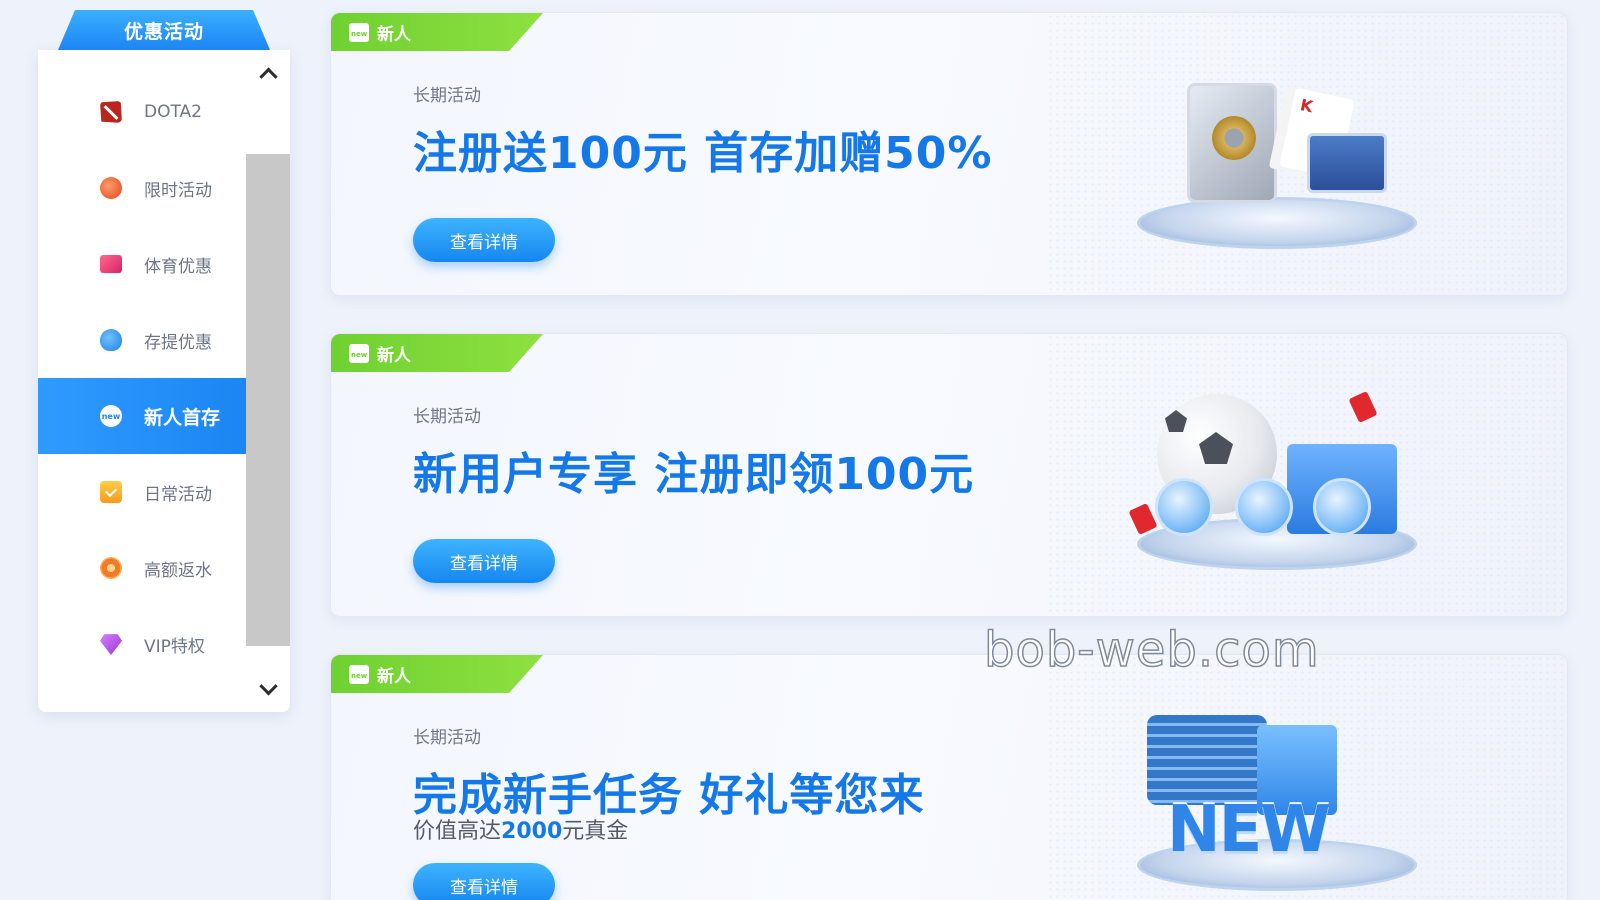 The image size is (1600, 900). I want to click on sidebar-item-label: VIP特权, so click(174, 646).